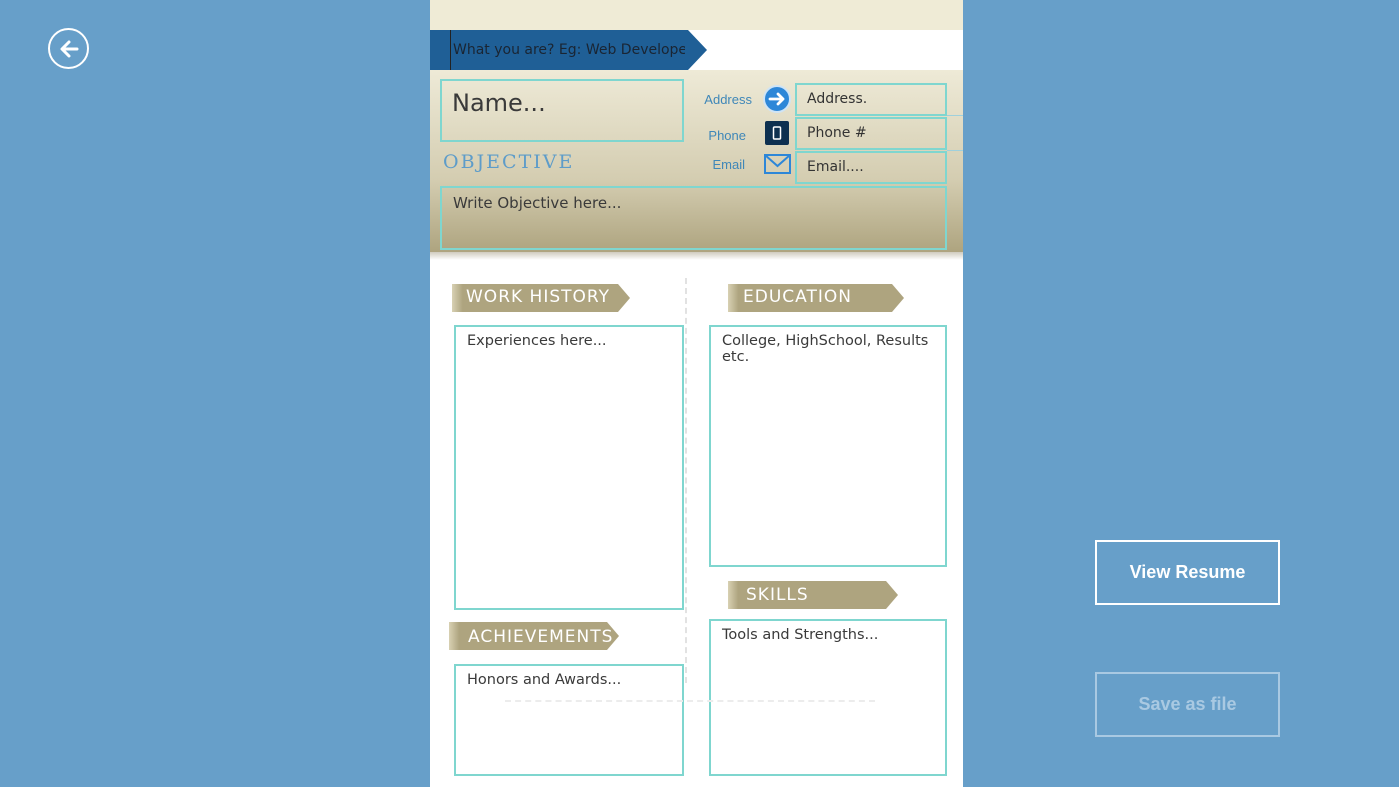  What do you see at coordinates (777, 99) in the screenshot?
I see `arrow-right-circle-icon` at bounding box center [777, 99].